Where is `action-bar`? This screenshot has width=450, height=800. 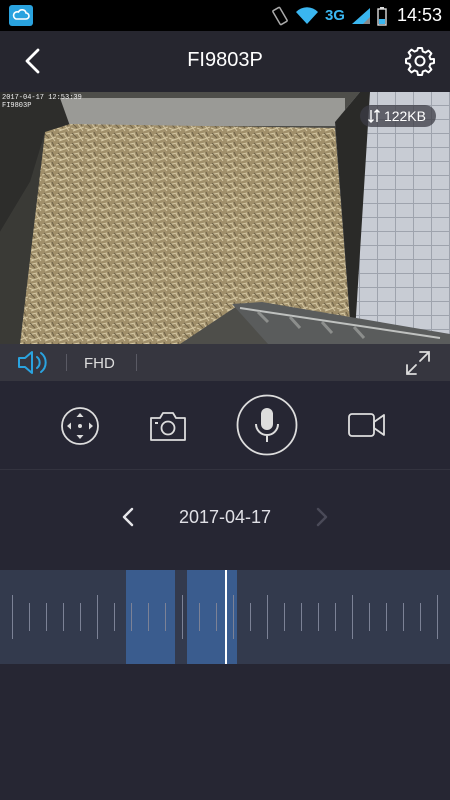
action-bar is located at coordinates (225, 425).